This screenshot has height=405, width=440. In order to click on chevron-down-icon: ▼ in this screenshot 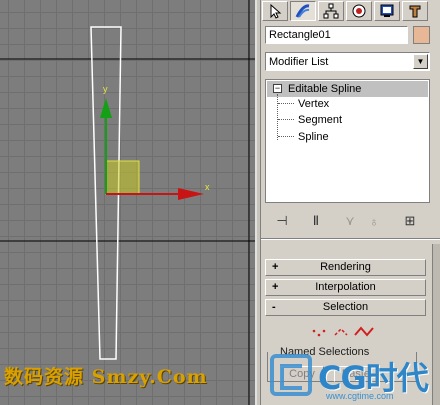, I will do `click(420, 61)`.